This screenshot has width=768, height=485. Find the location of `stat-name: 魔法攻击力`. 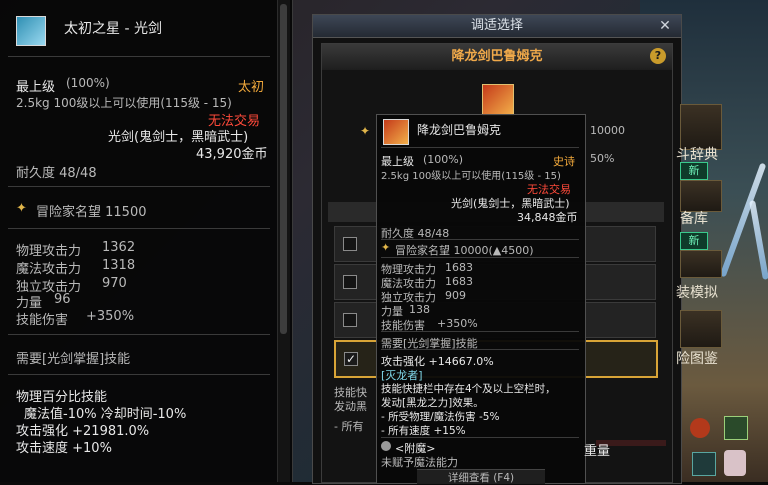

stat-name: 魔法攻击力 is located at coordinates (49, 269).